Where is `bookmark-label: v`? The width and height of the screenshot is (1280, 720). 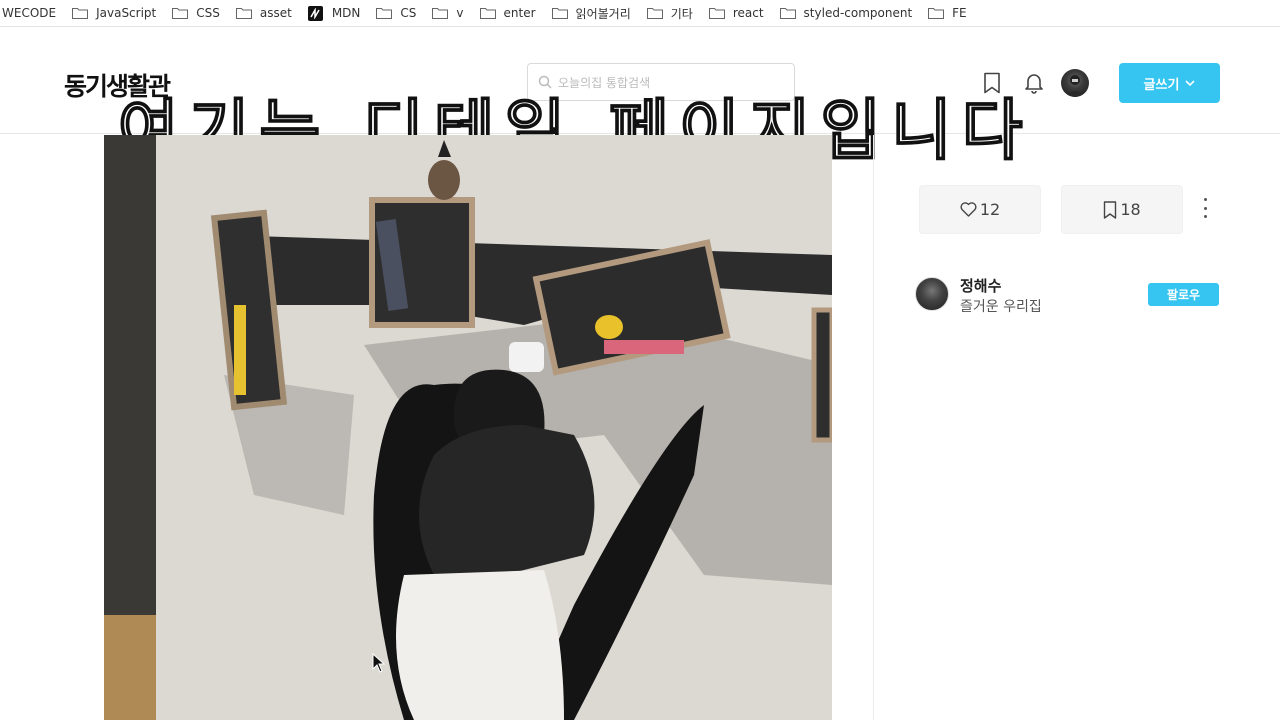 bookmark-label: v is located at coordinates (460, 13).